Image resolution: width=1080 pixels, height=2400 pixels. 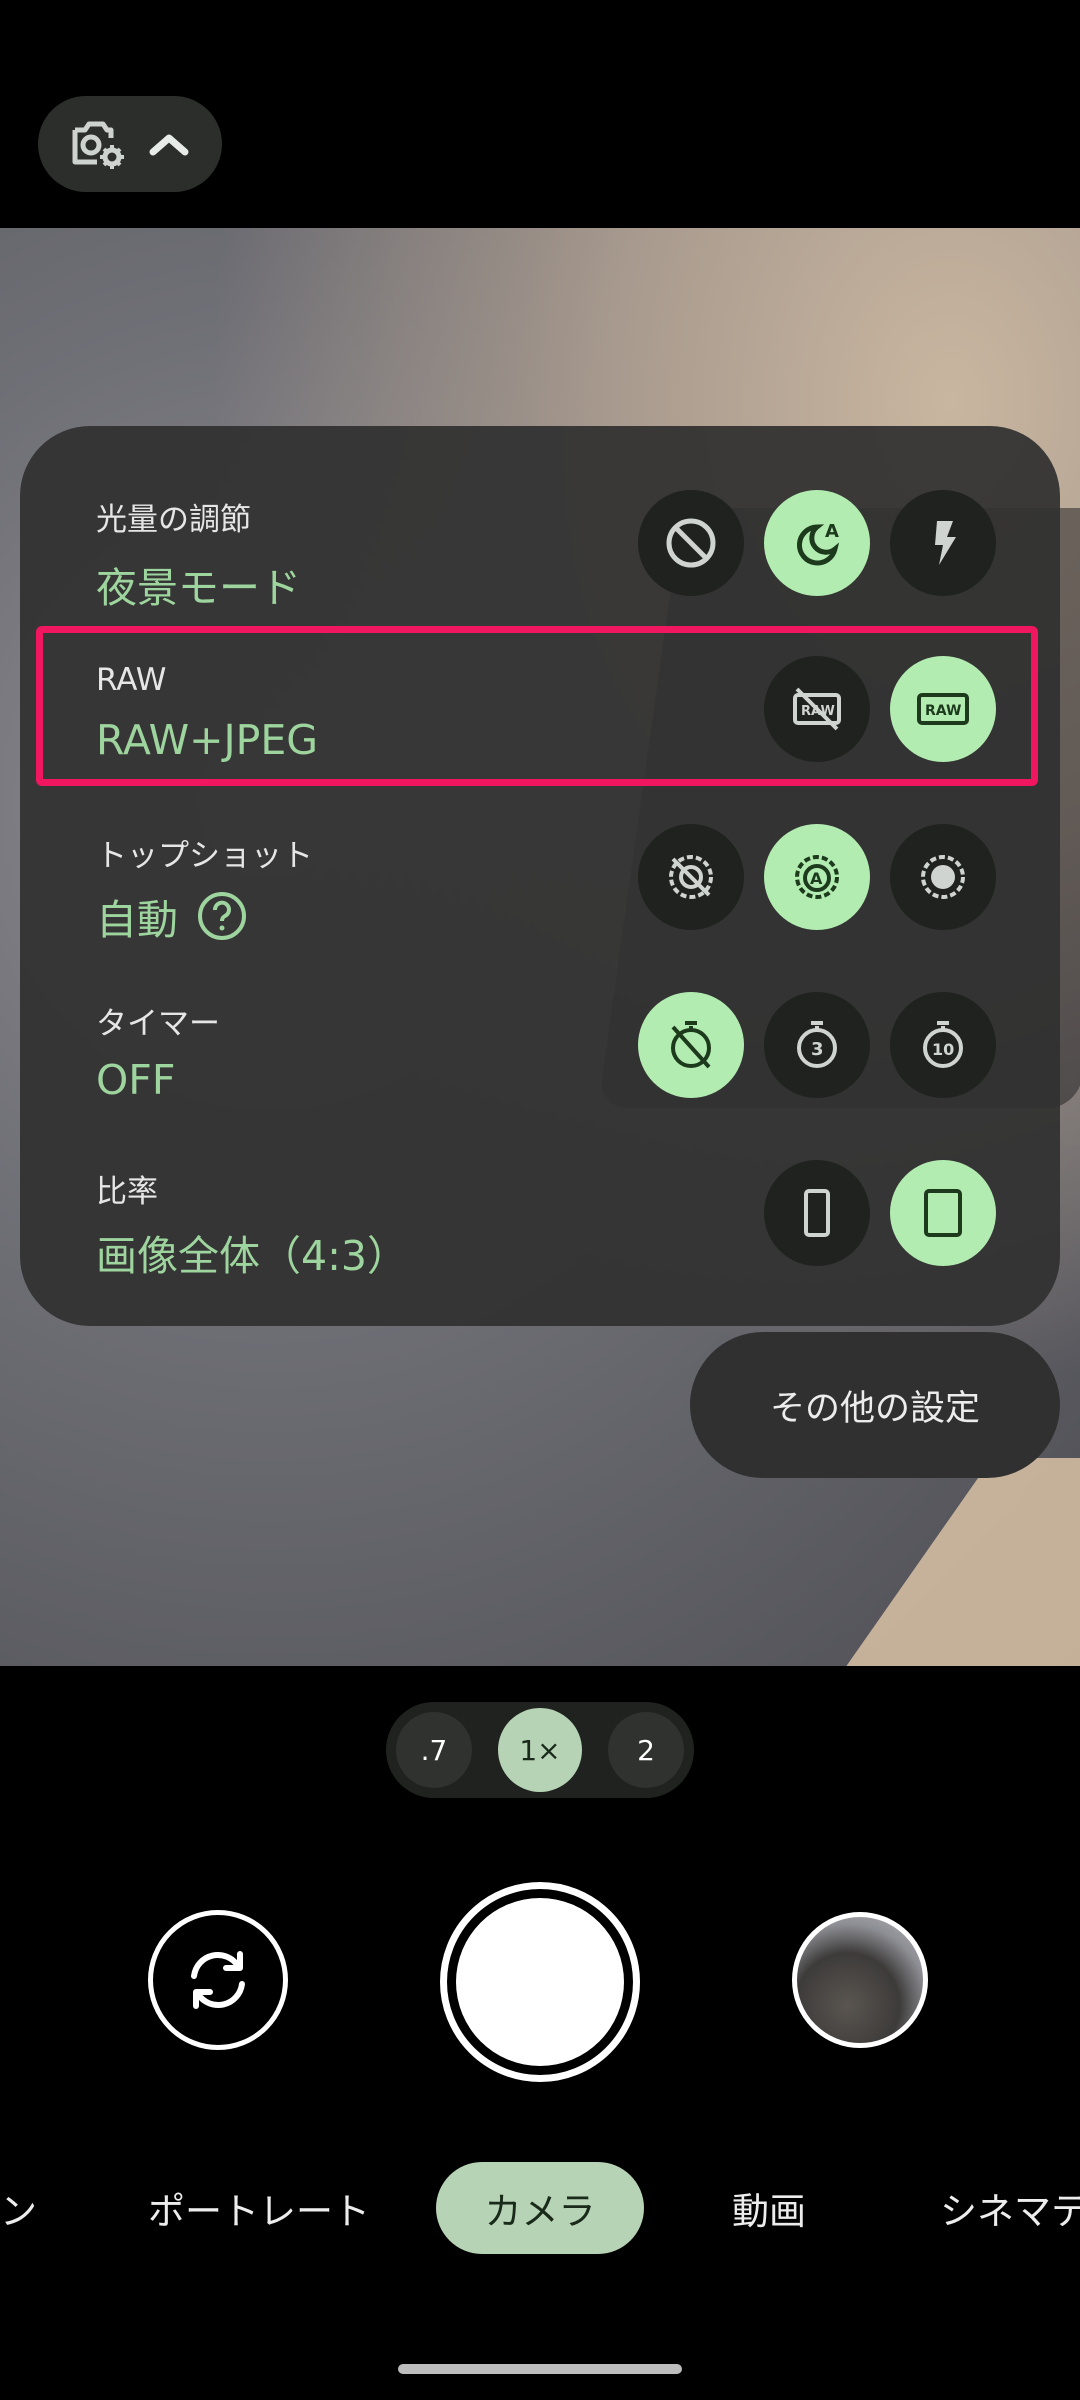 I want to click on mode-panorama-partial: ン, so click(x=18, y=2208).